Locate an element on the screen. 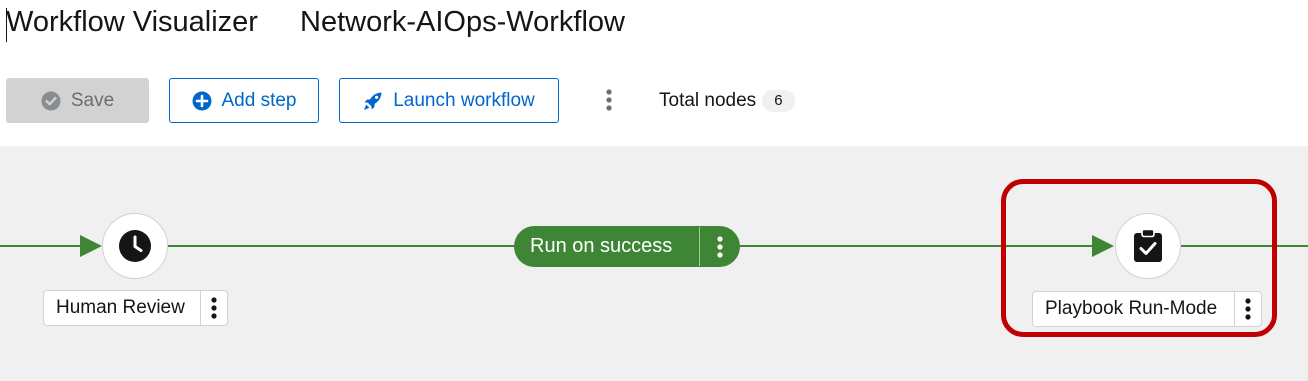  save-button-label: Save is located at coordinates (92, 100).